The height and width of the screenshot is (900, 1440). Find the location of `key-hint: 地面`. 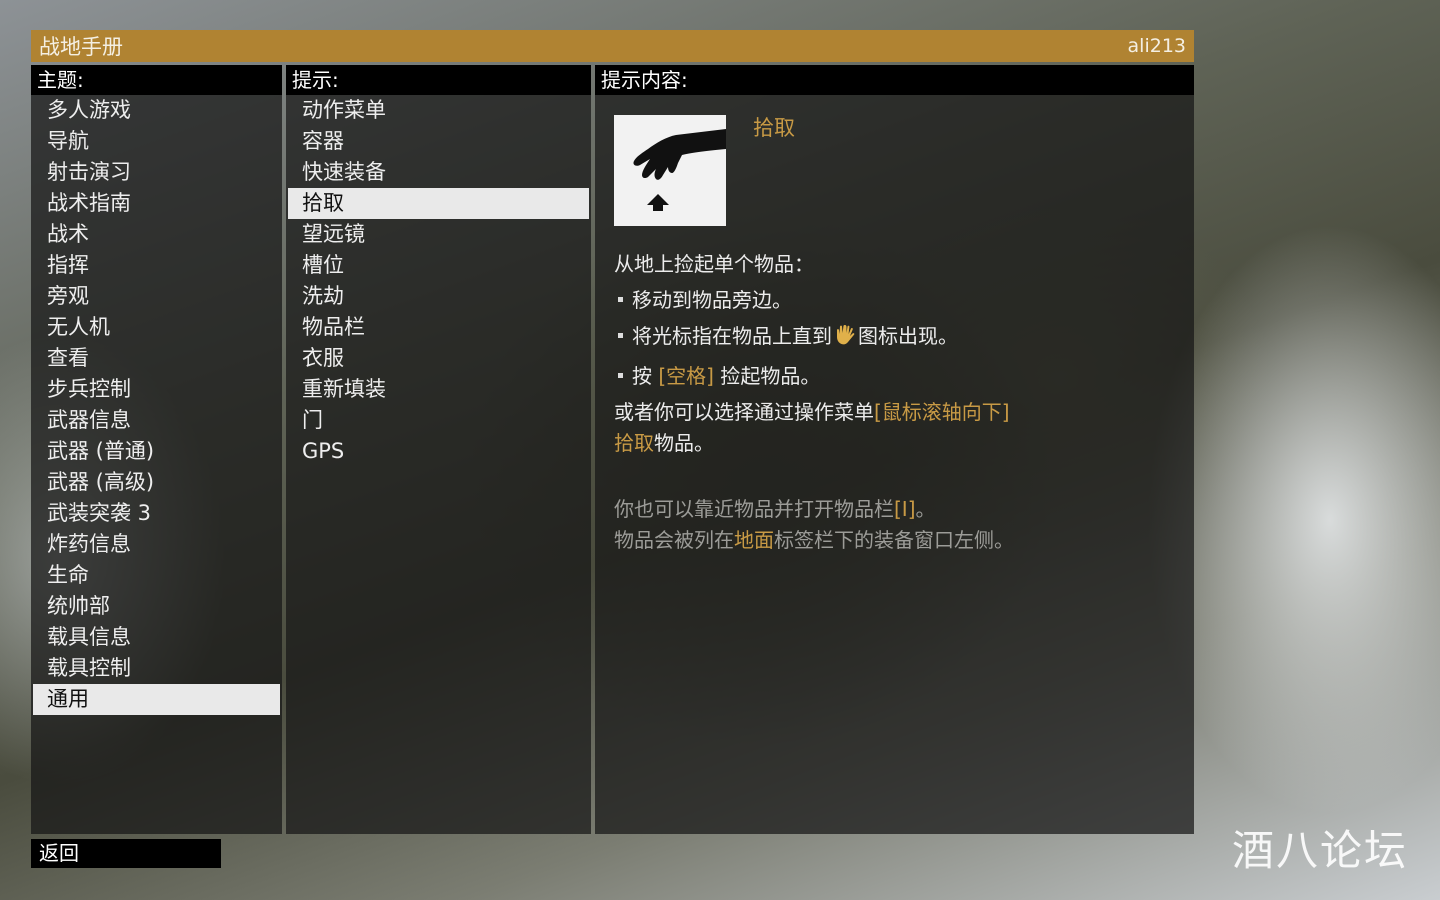

key-hint: 地面 is located at coordinates (754, 540).